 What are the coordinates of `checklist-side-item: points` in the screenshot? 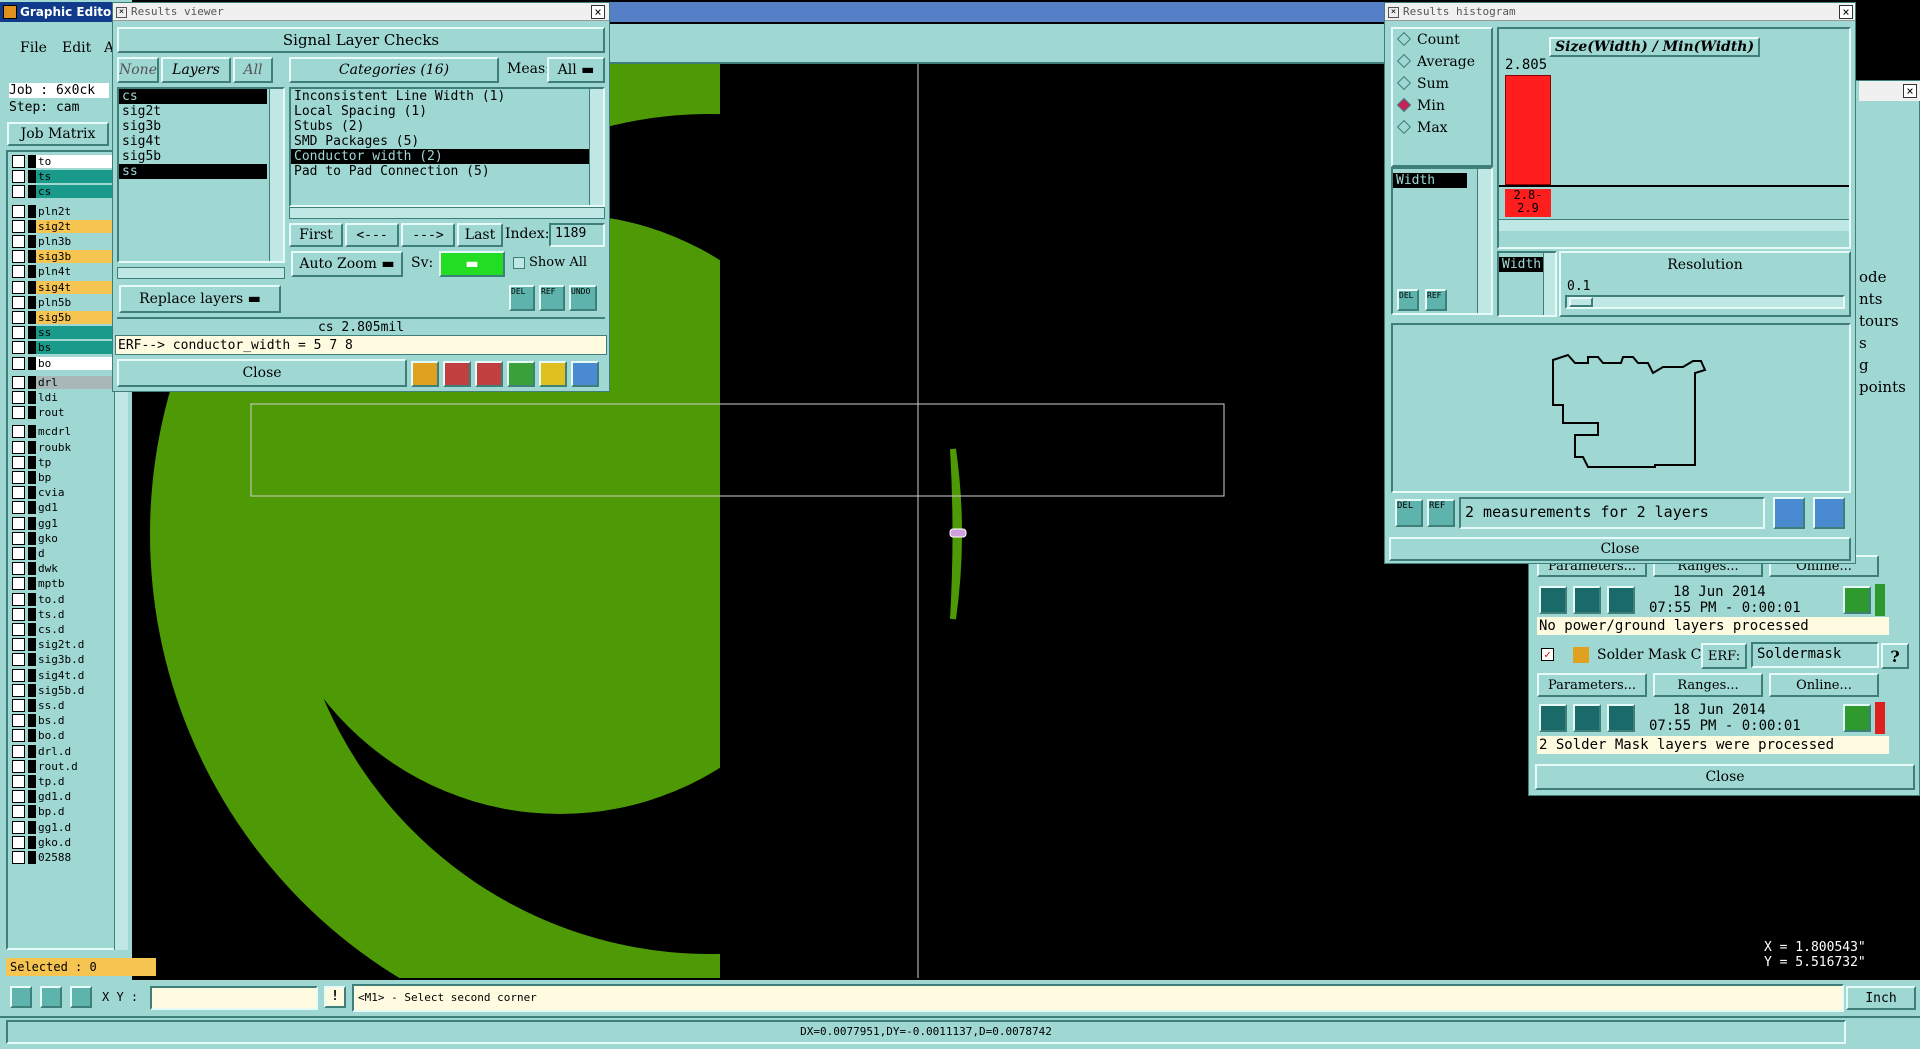 It's located at (1889, 387).